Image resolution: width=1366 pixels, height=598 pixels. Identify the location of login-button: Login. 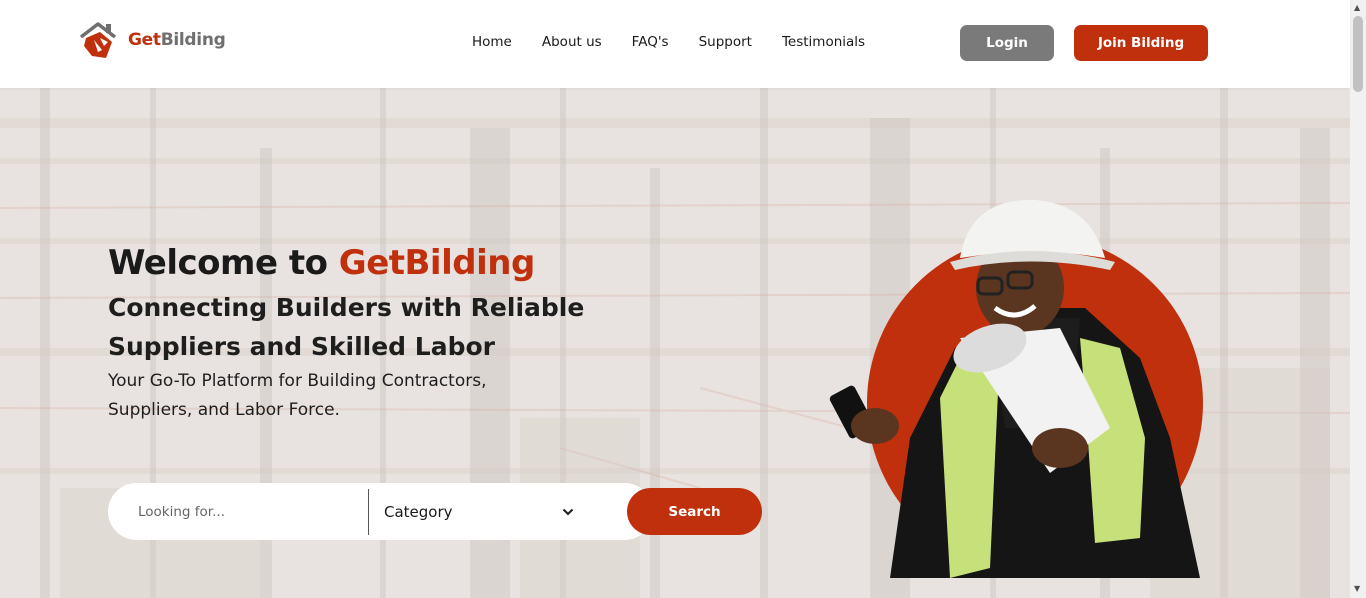
(1007, 43).